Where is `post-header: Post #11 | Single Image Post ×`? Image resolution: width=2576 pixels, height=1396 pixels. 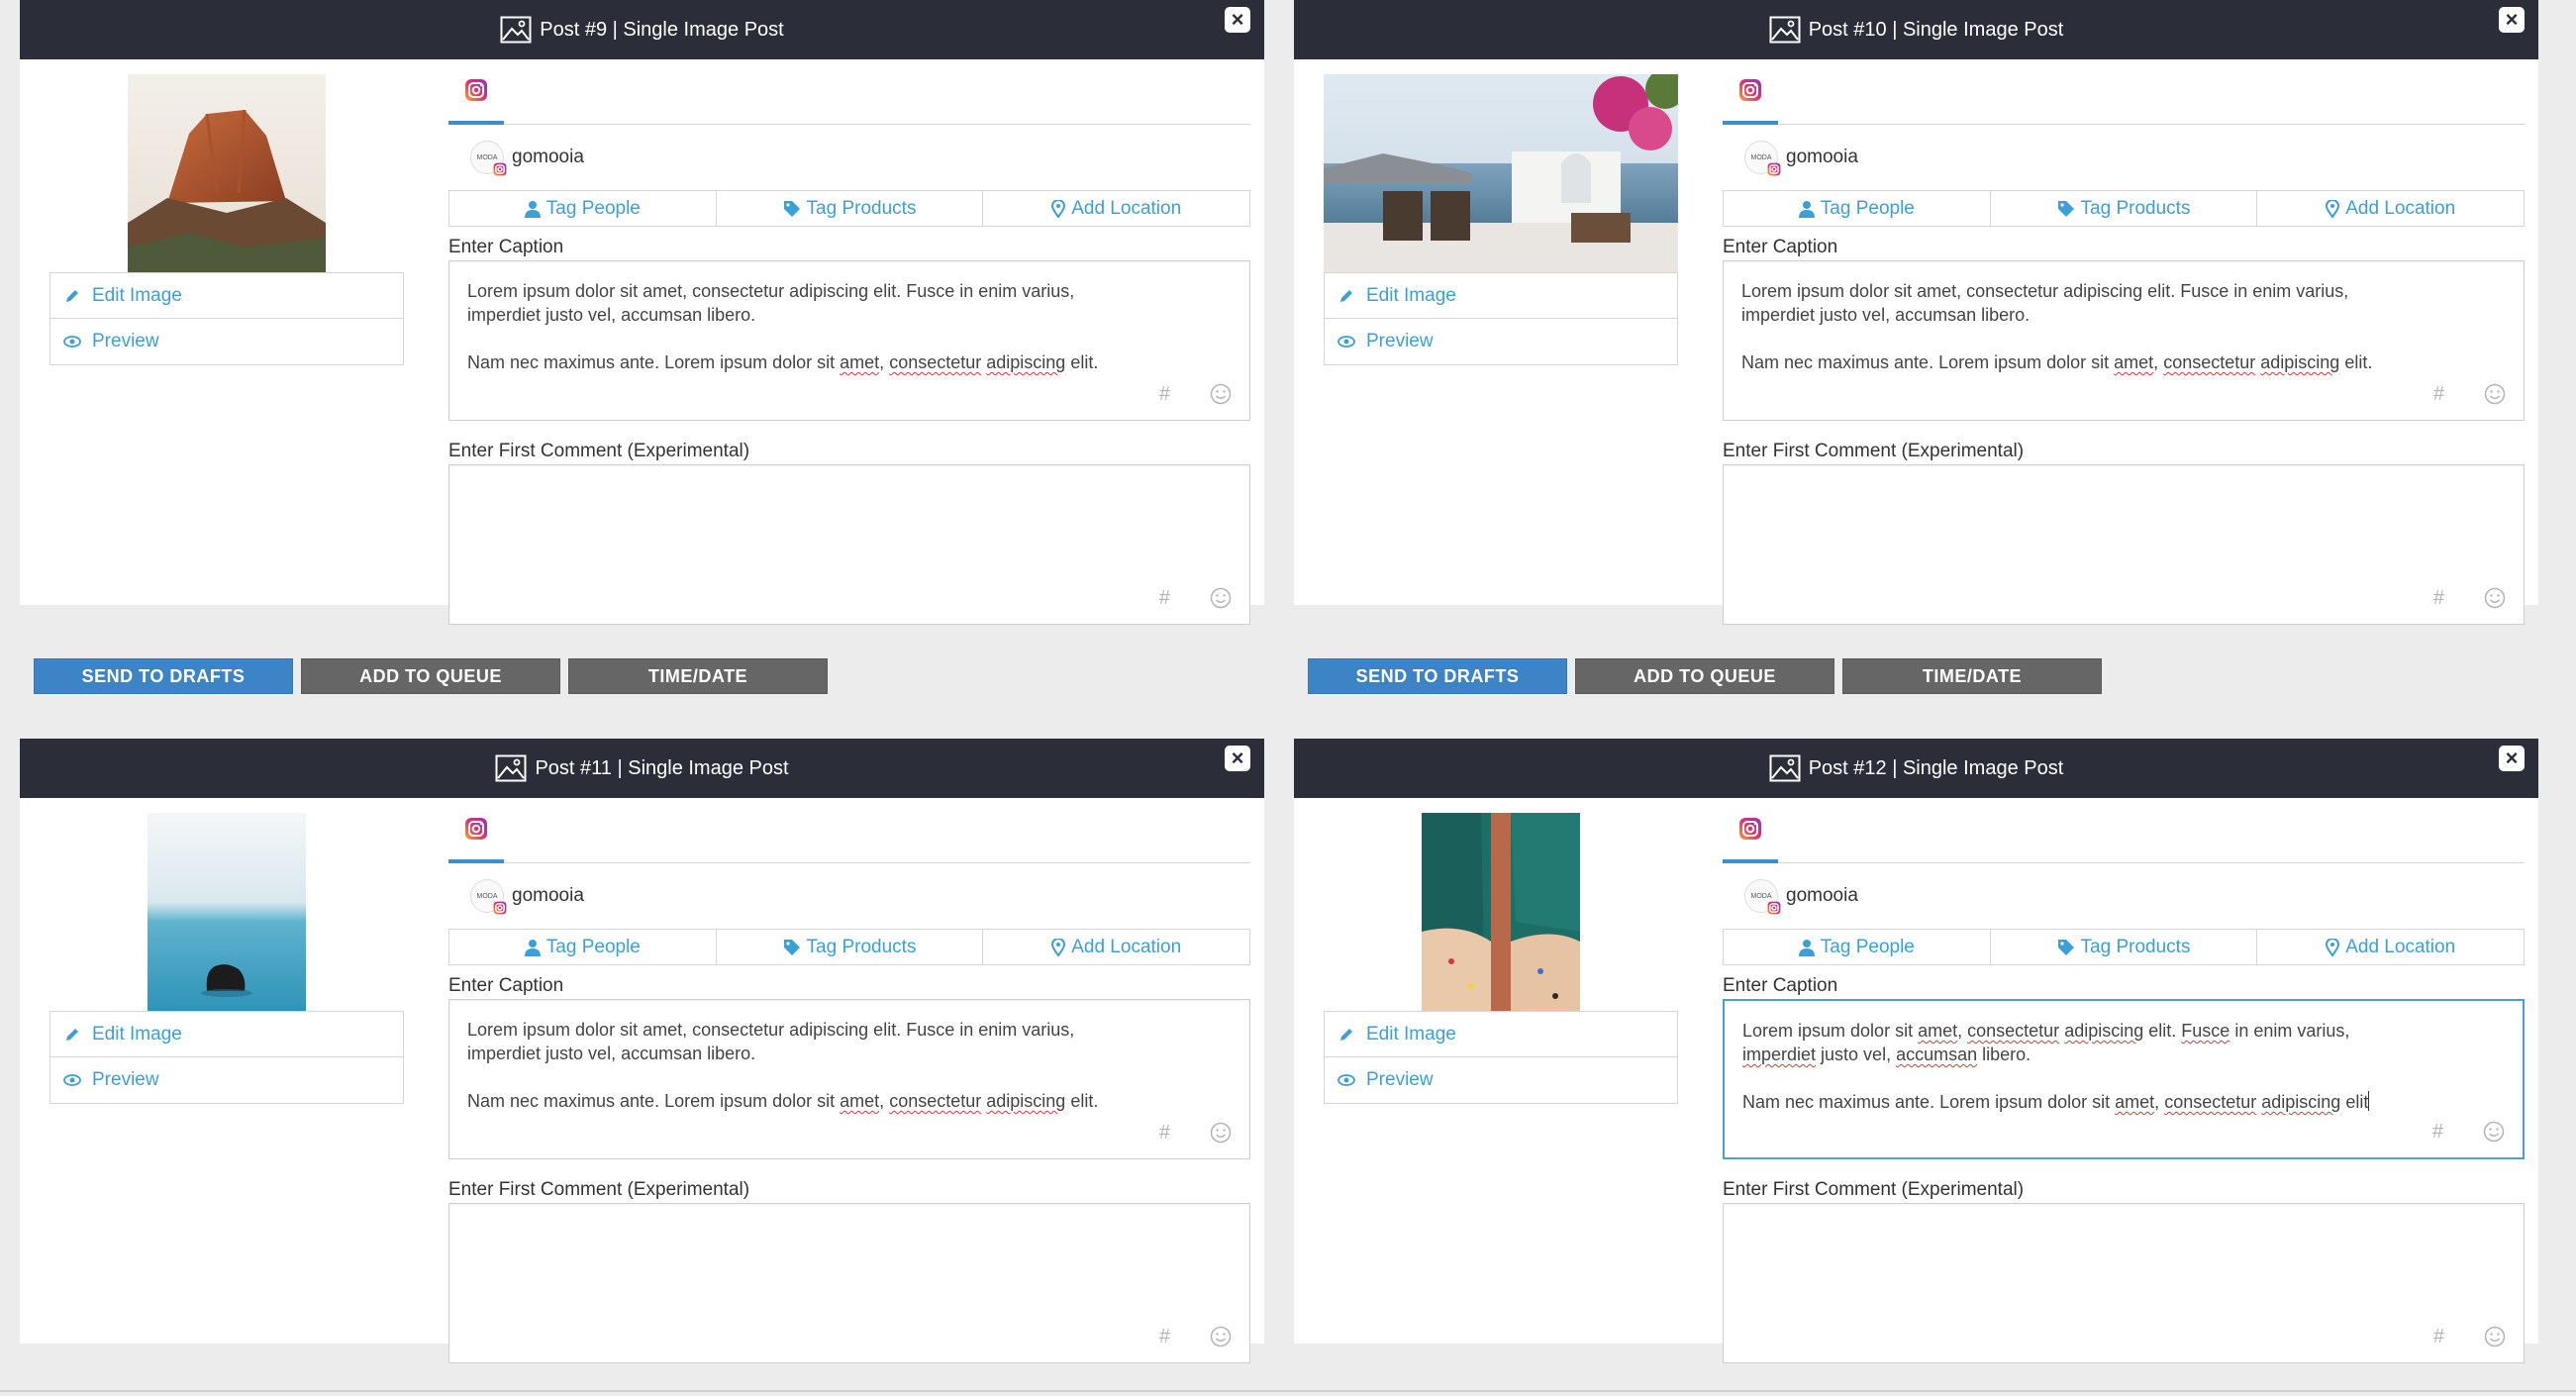 post-header: Post #11 | Single Image Post × is located at coordinates (642, 768).